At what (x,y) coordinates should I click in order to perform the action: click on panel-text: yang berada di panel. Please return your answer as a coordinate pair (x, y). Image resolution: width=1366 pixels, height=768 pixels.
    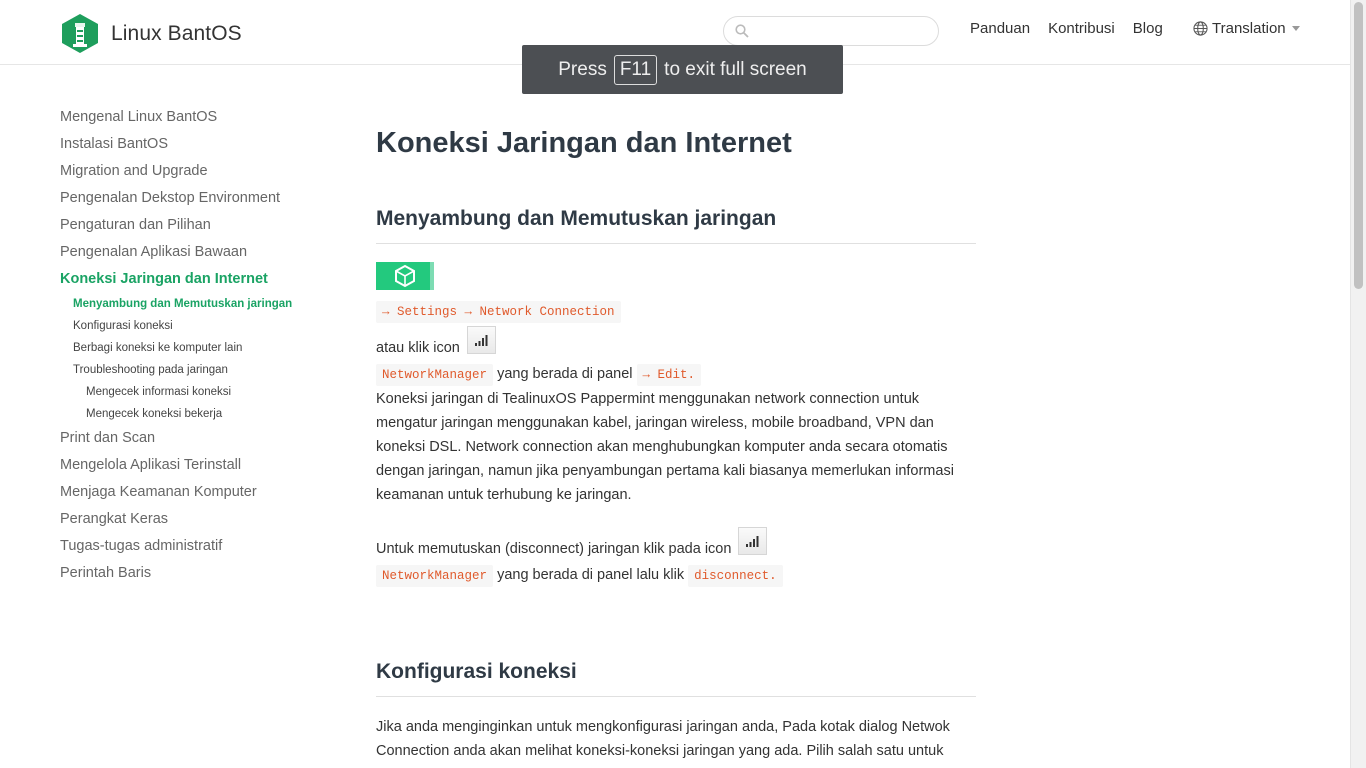
    Looking at the image, I should click on (565, 374).